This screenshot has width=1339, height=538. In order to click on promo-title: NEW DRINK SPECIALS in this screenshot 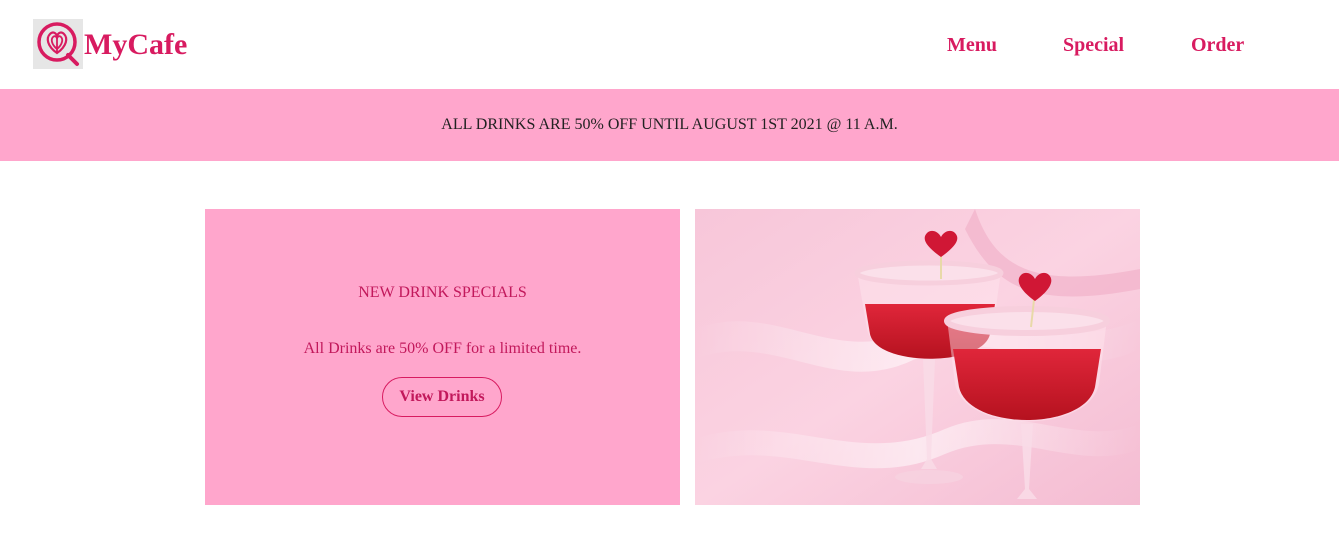, I will do `click(442, 292)`.